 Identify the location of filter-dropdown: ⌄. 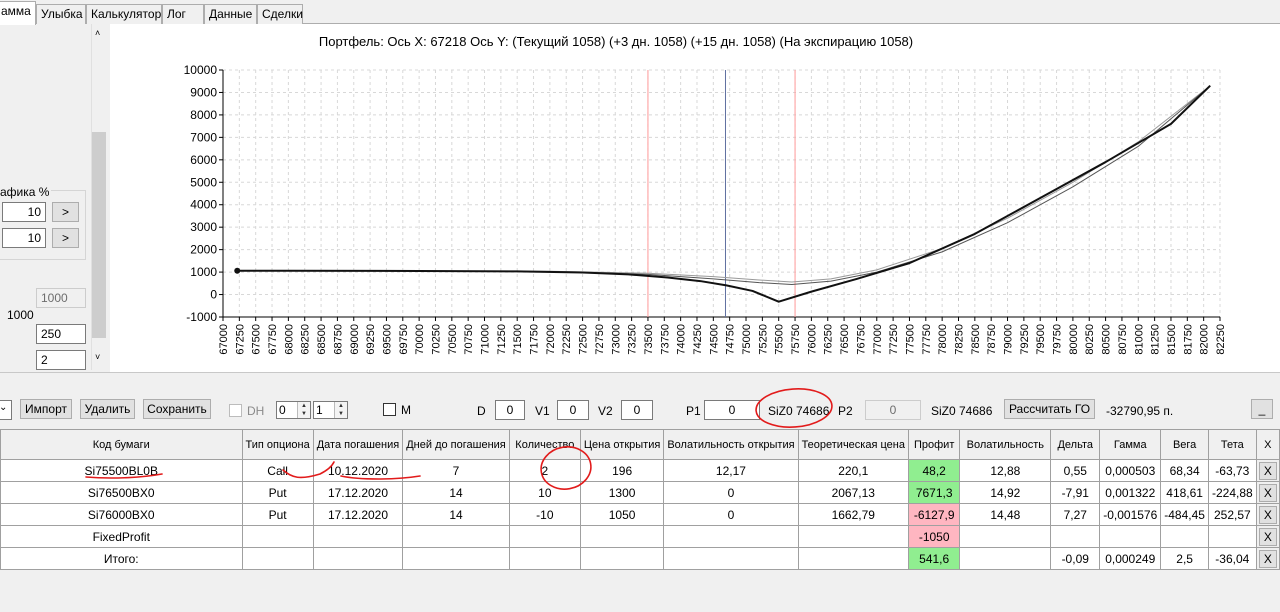
(6, 410).